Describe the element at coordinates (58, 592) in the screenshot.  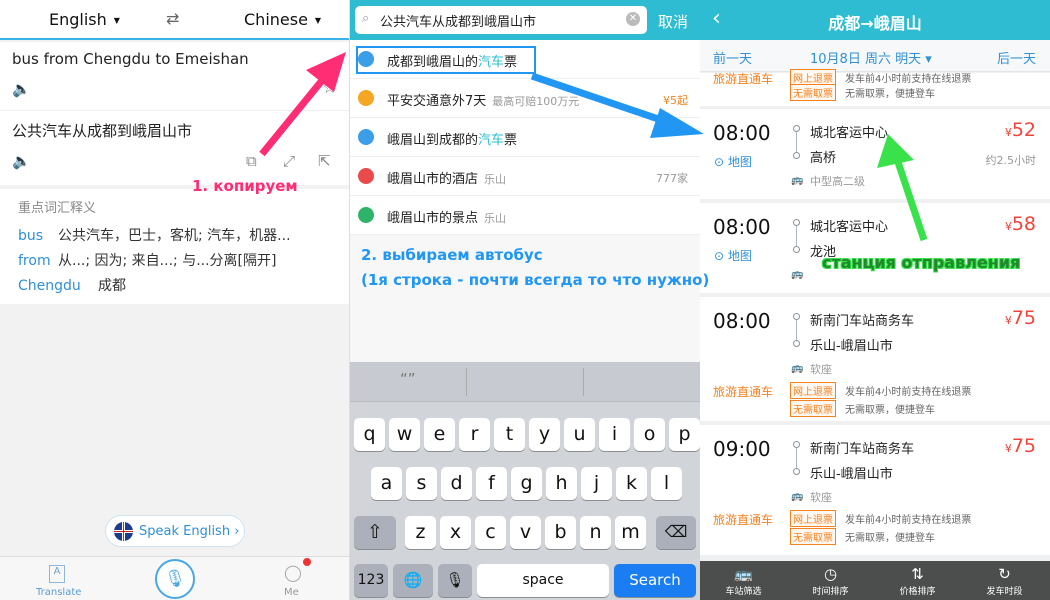
I see `tab-translate: Translate` at that location.